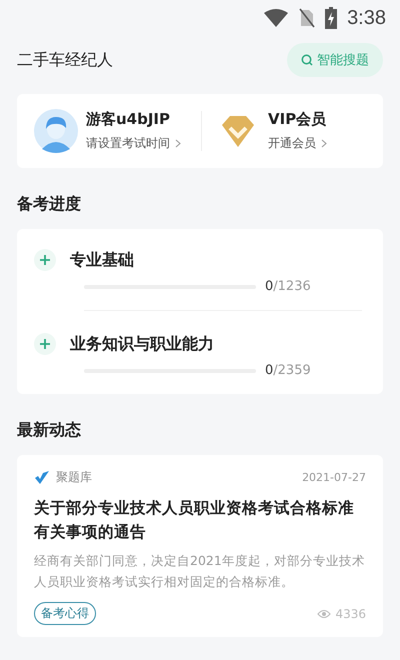  I want to click on view-count: 4336, so click(350, 613).